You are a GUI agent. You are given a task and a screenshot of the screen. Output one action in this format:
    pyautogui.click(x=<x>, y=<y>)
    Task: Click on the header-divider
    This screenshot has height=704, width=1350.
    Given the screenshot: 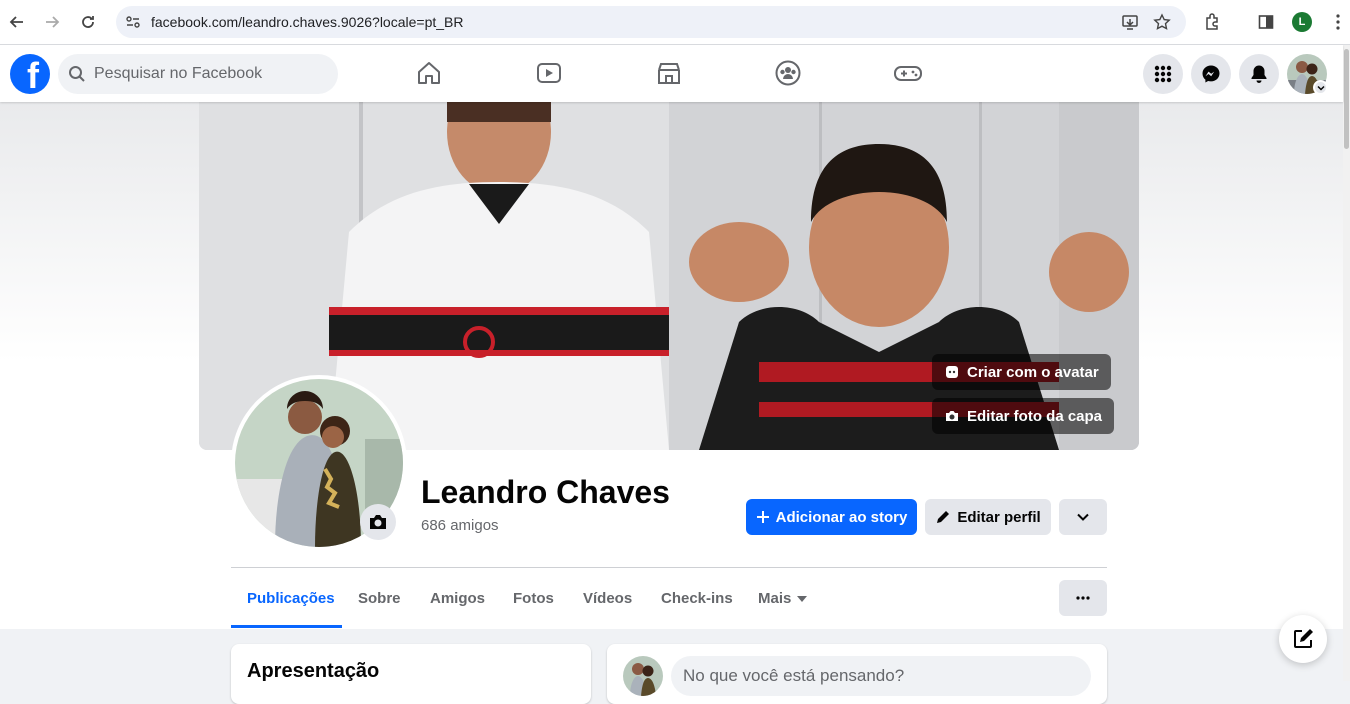 What is the action you would take?
    pyautogui.click(x=669, y=567)
    